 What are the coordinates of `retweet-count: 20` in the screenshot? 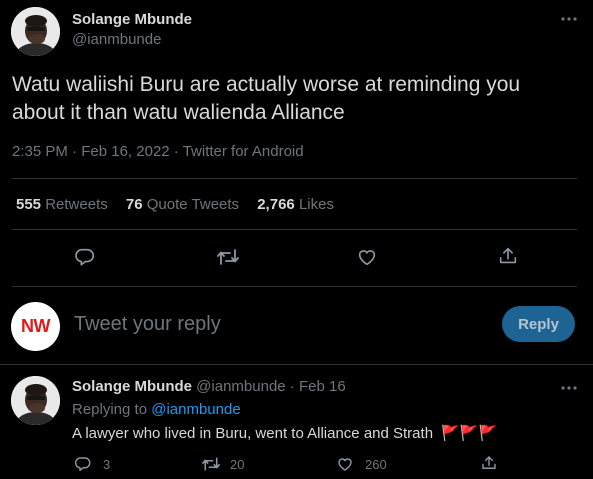 It's located at (237, 464).